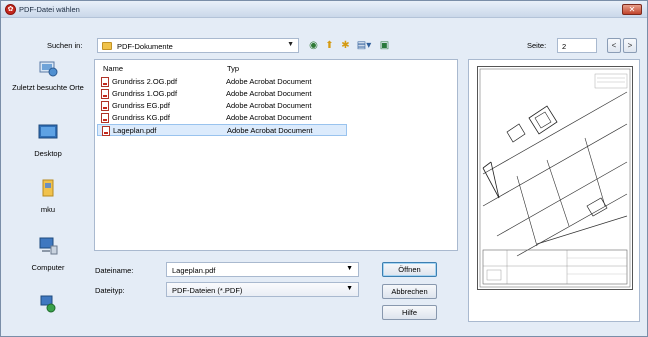  I want to click on app-icon: ✿, so click(10, 9).